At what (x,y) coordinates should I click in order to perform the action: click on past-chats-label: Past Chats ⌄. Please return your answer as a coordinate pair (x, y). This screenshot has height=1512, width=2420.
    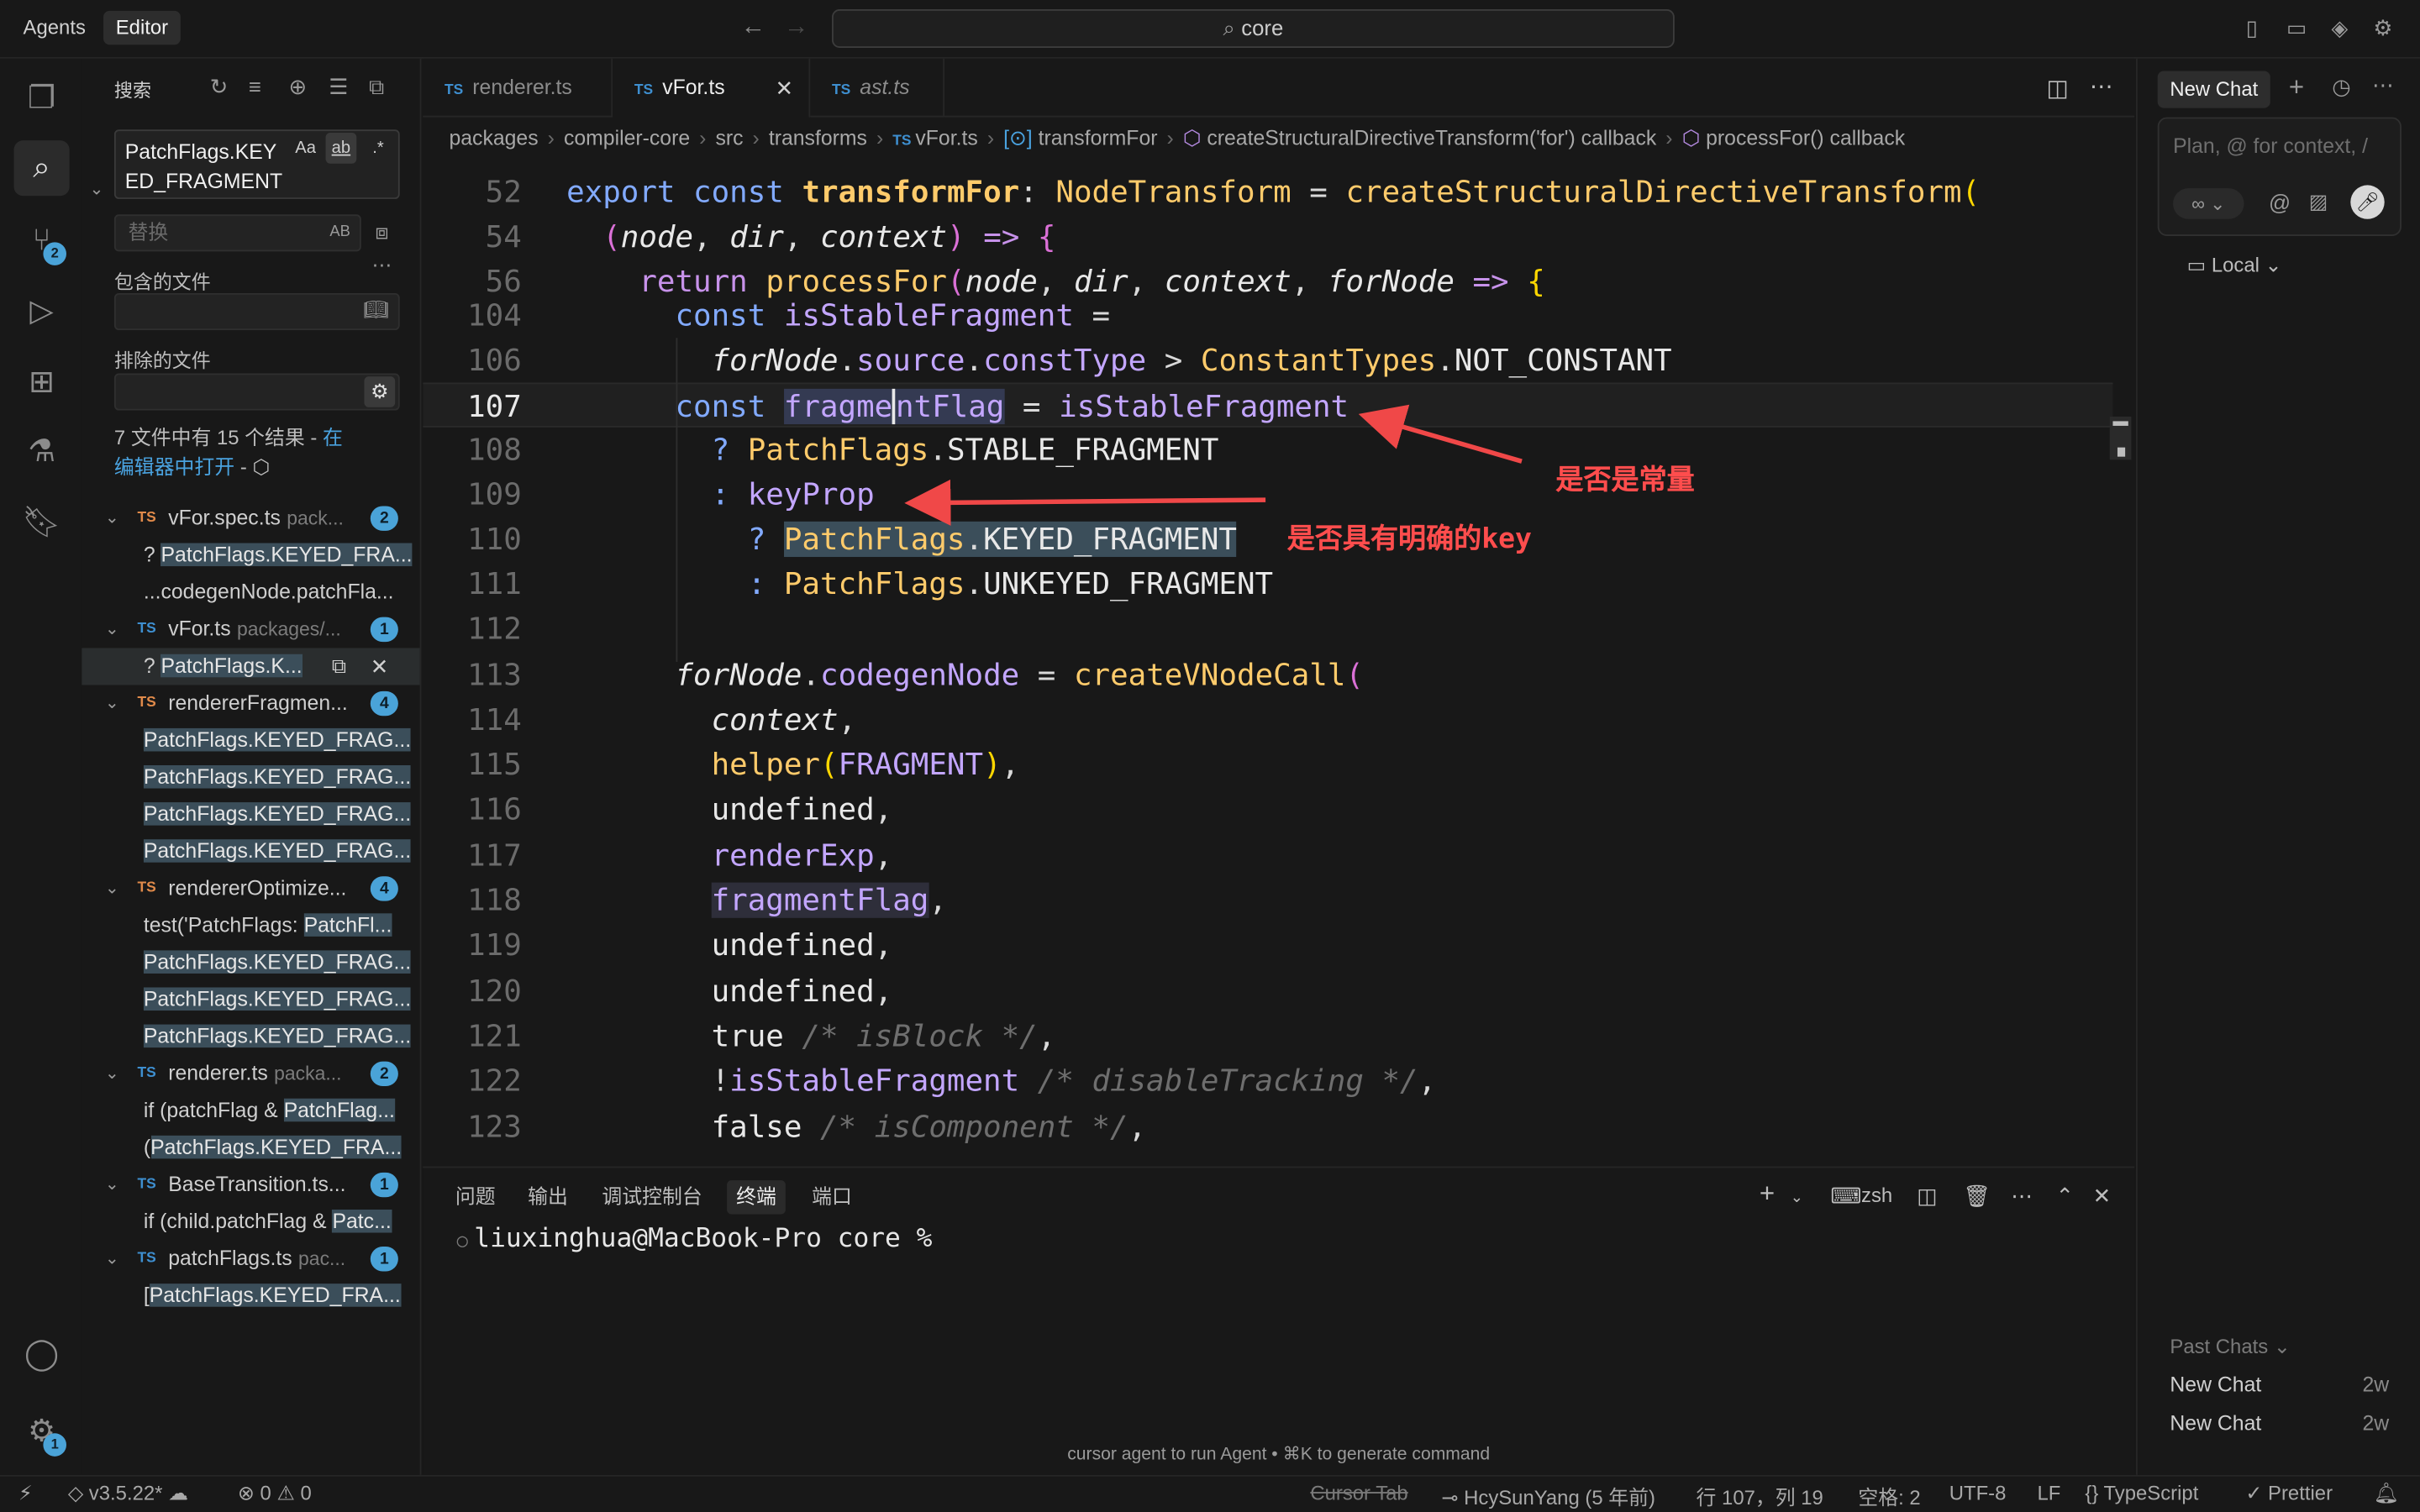
    Looking at the image, I should click on (2230, 1347).